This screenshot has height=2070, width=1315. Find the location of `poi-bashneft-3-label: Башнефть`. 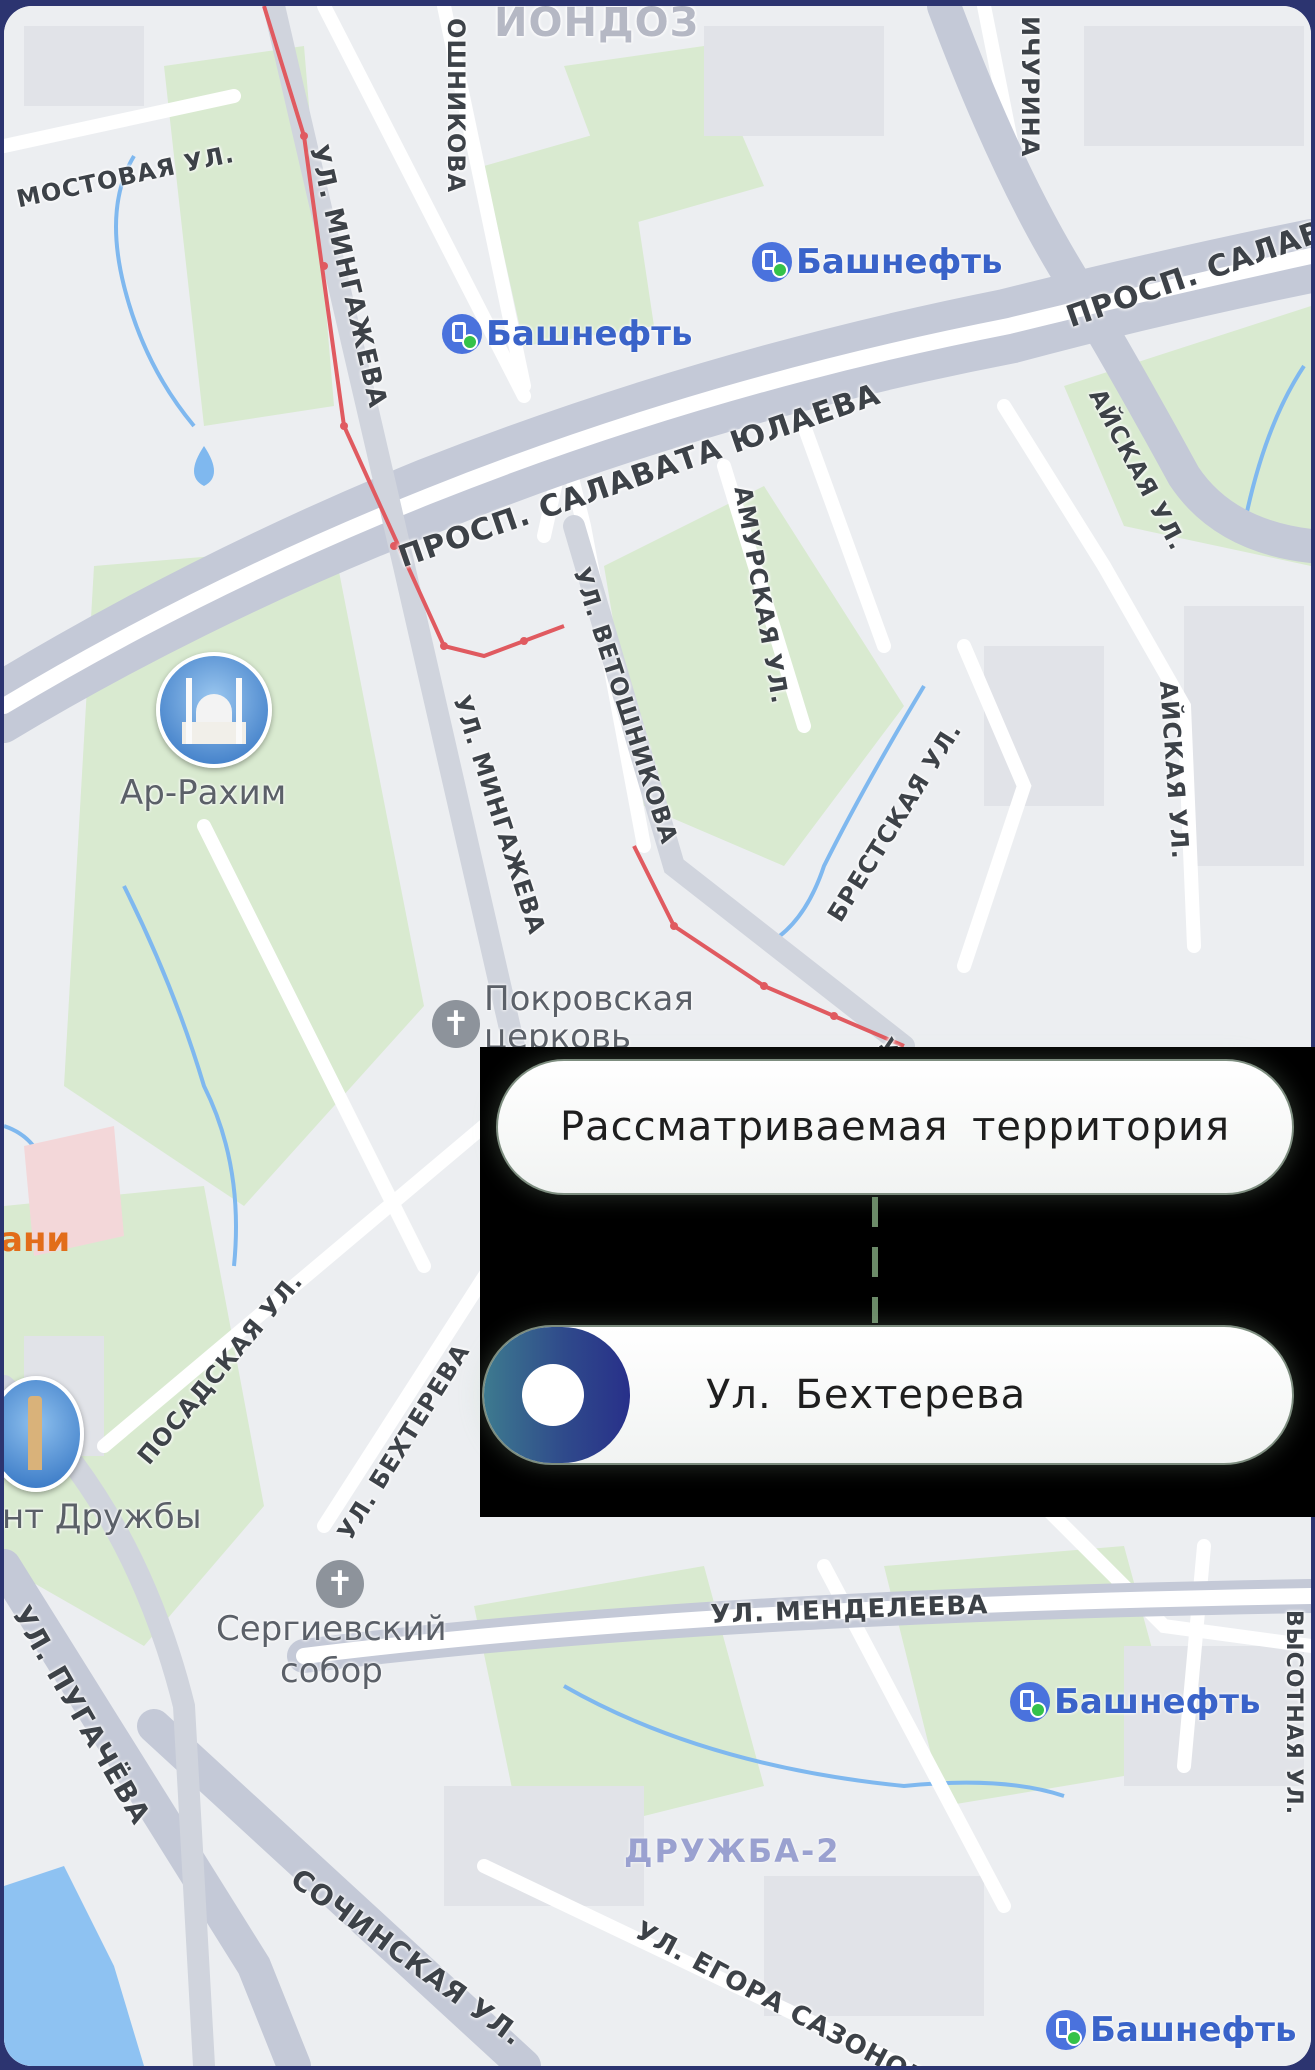

poi-bashneft-3-label: Башнефть is located at coordinates (1157, 1702).